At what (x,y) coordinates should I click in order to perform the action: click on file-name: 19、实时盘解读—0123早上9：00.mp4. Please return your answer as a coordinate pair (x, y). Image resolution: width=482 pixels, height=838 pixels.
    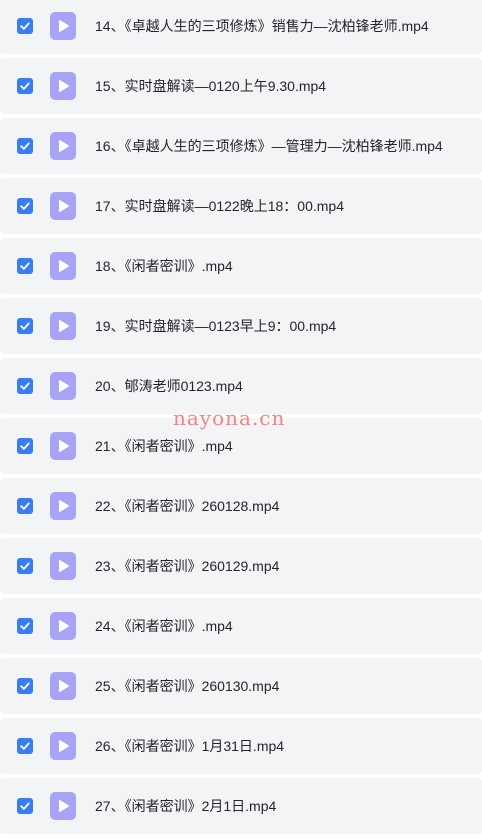
    Looking at the image, I should click on (284, 326).